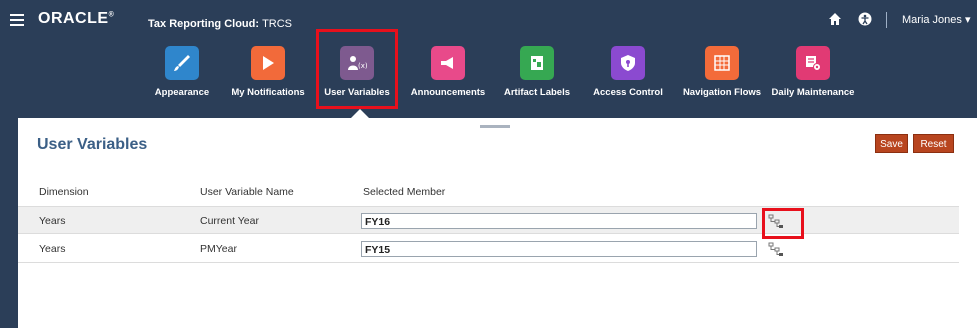 The width and height of the screenshot is (977, 328). What do you see at coordinates (865, 19) in the screenshot?
I see `accessibility-icon` at bounding box center [865, 19].